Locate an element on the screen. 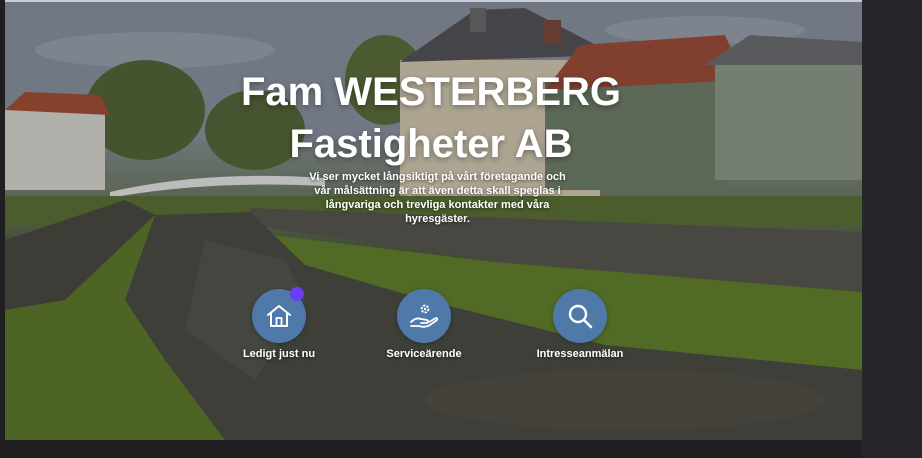 Image resolution: width=922 pixels, height=458 pixels. top-border is located at coordinates (433, 1).